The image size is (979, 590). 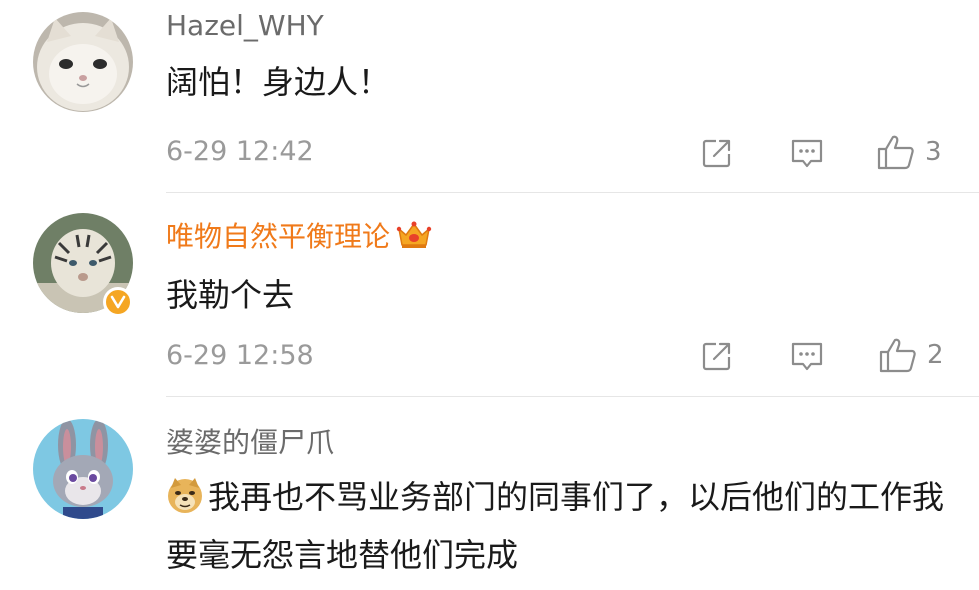 I want to click on timestamp: 6-29 12:58, so click(x=240, y=355).